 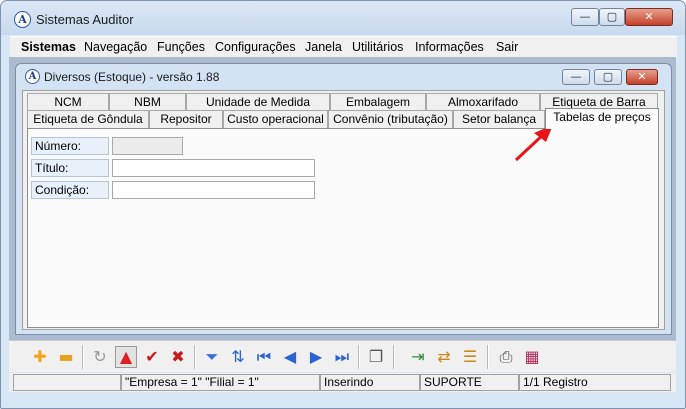 I want to click on tab-almoxarifado: Almoxarifado, so click(x=483, y=102).